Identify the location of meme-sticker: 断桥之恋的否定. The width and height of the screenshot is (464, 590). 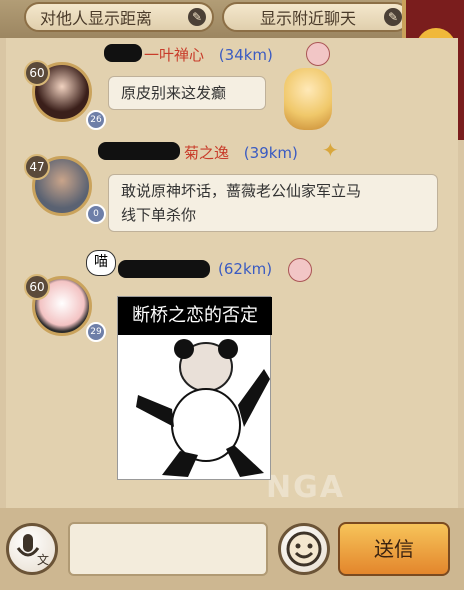
(194, 388).